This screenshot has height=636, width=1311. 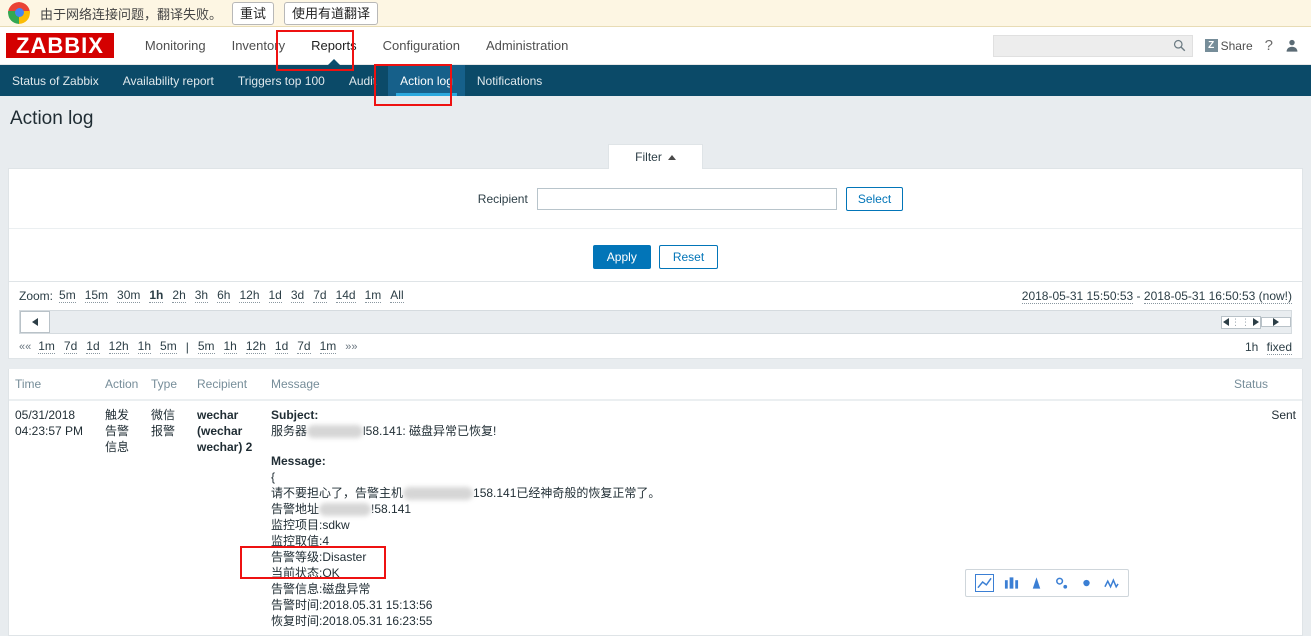 I want to click on zoom-option-1d: 1d, so click(x=275, y=295).